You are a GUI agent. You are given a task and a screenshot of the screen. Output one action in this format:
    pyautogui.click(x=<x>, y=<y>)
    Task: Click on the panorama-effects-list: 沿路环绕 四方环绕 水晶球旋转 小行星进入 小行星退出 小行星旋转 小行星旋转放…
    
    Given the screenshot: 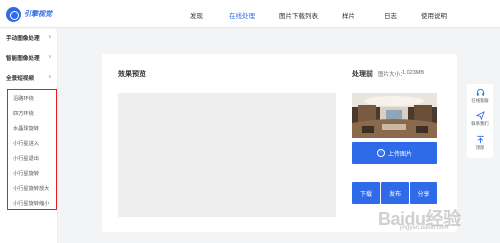 What is the action you would take?
    pyautogui.click(x=32, y=149)
    